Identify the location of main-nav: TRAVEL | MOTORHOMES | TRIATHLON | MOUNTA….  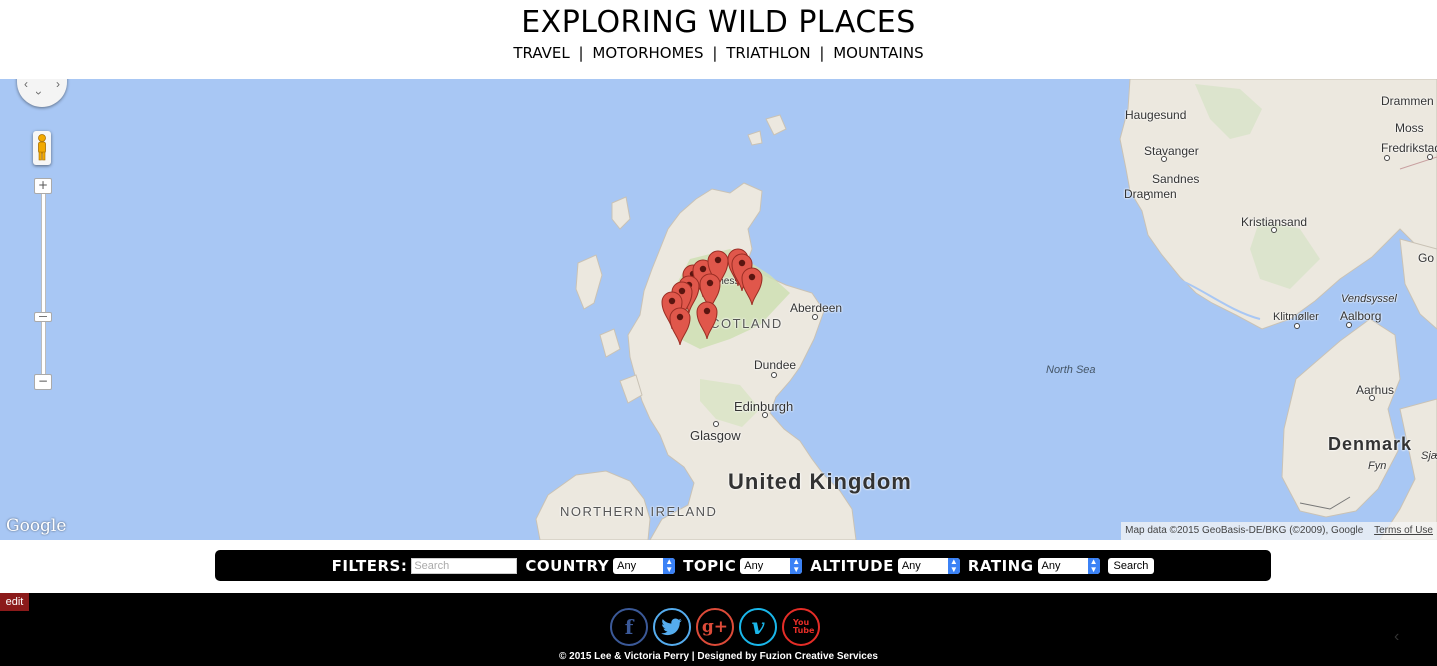
(718, 53).